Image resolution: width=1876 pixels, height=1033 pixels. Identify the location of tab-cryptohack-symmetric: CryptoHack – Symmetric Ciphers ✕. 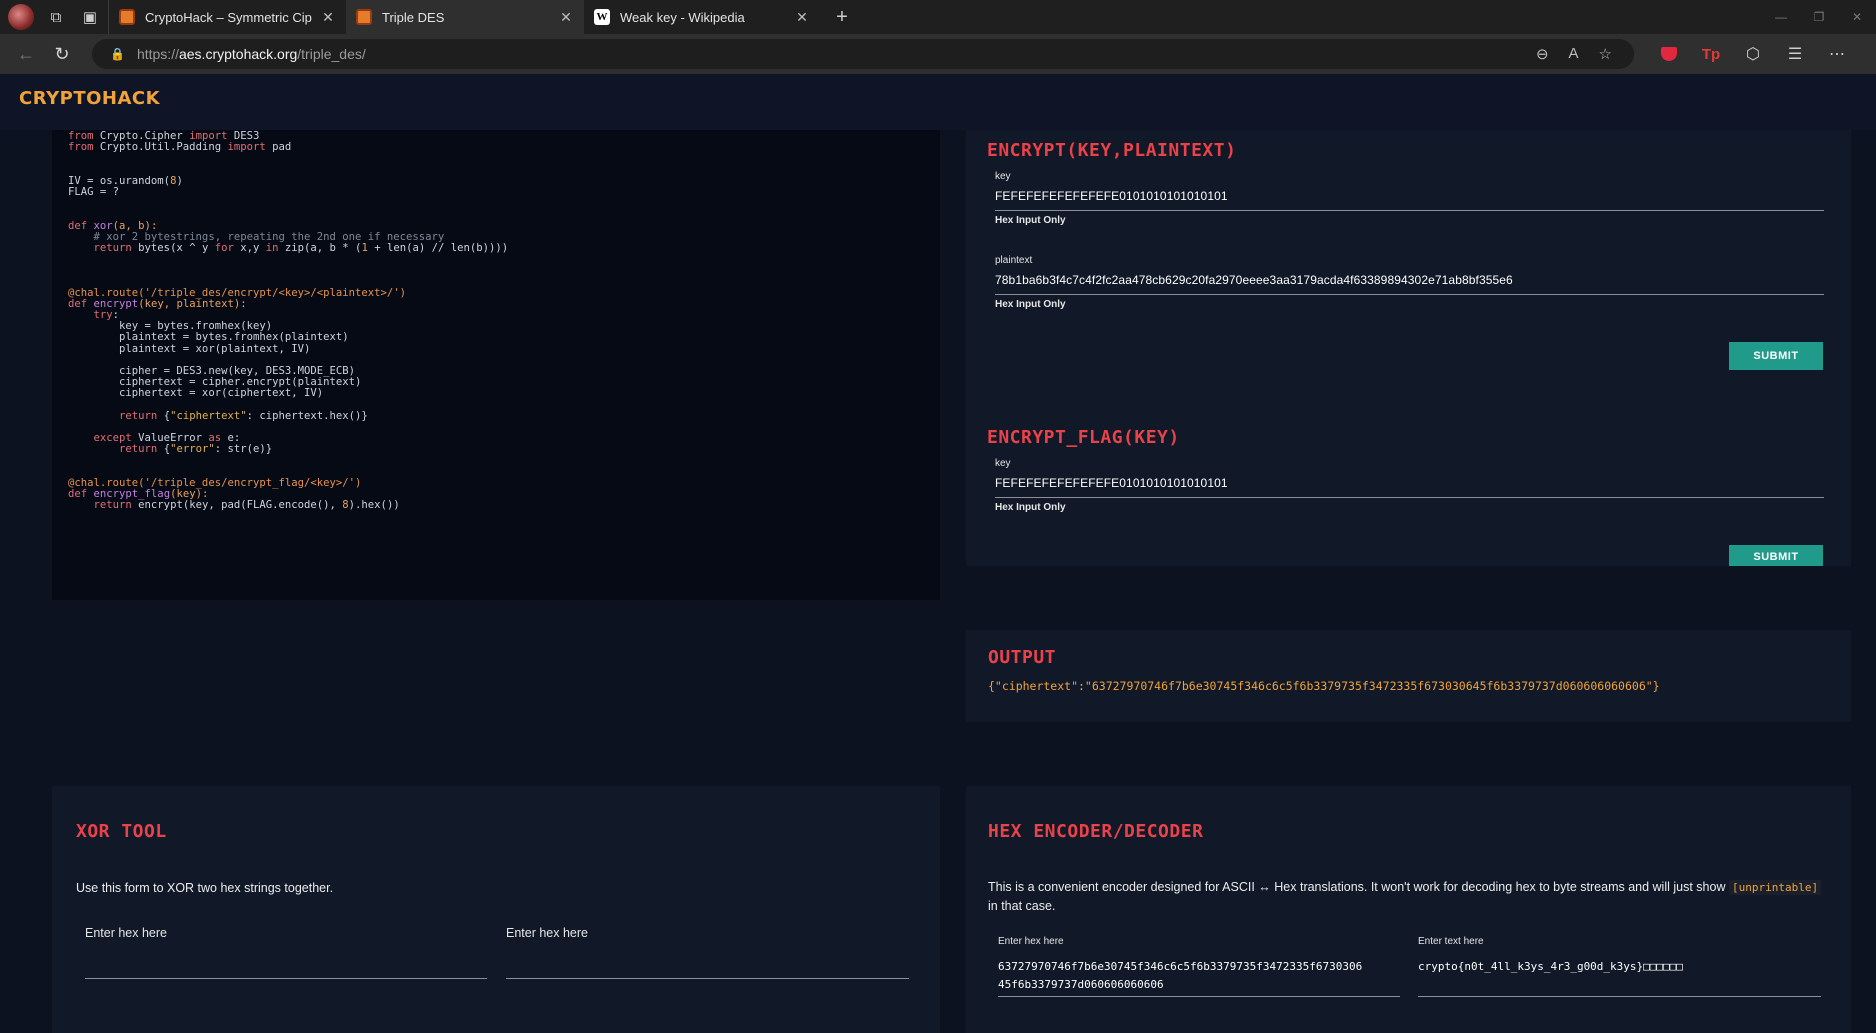
(227, 17).